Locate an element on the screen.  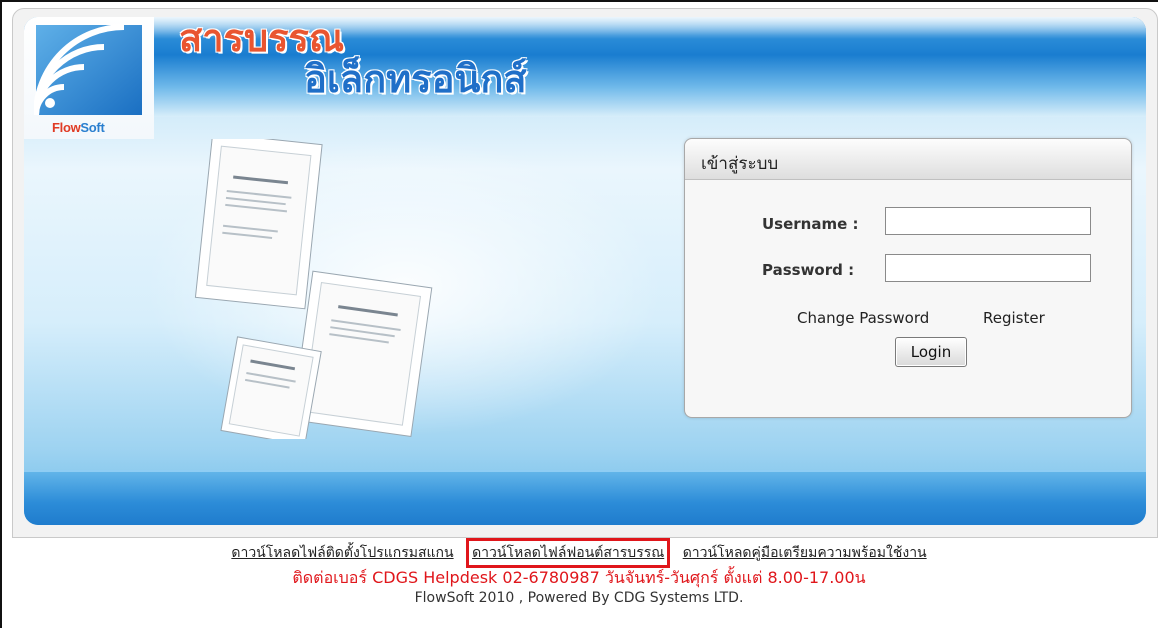
username-input is located at coordinates (988, 221).